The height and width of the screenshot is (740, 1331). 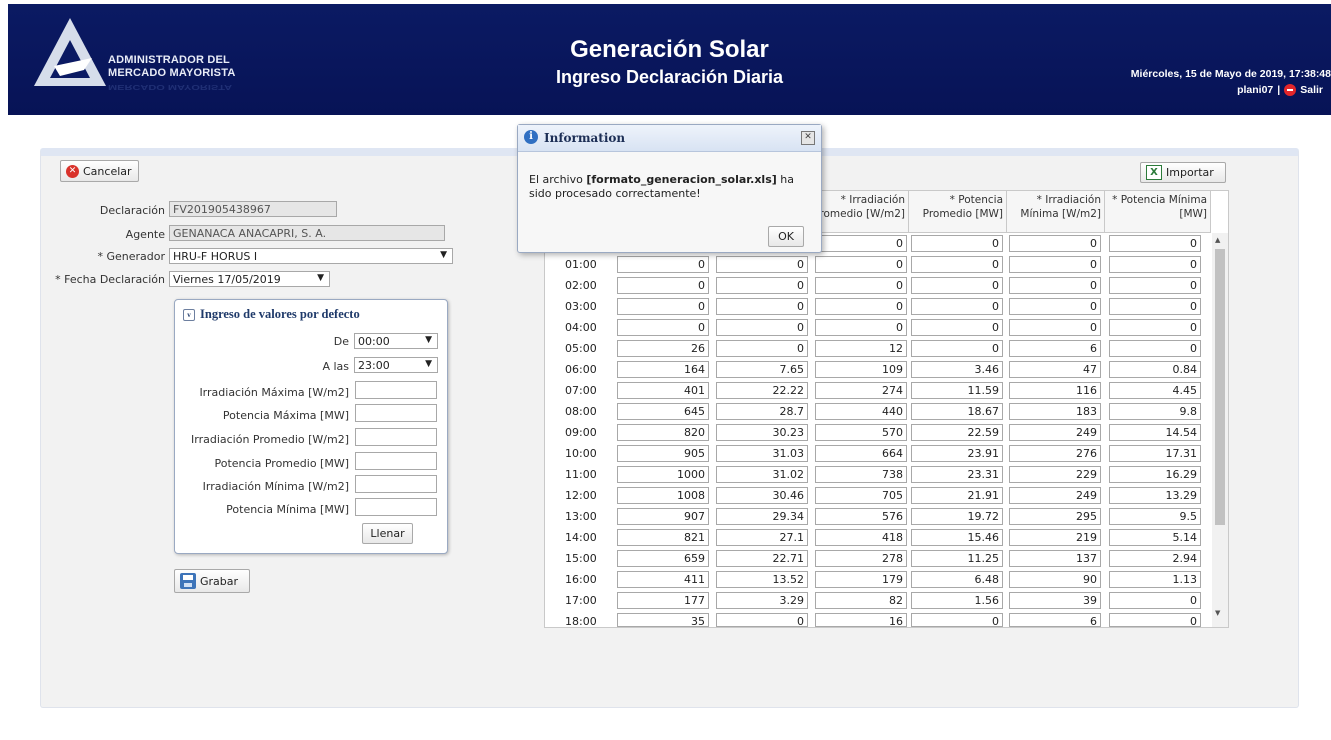 What do you see at coordinates (396, 461) in the screenshot?
I see `pot-prom-input` at bounding box center [396, 461].